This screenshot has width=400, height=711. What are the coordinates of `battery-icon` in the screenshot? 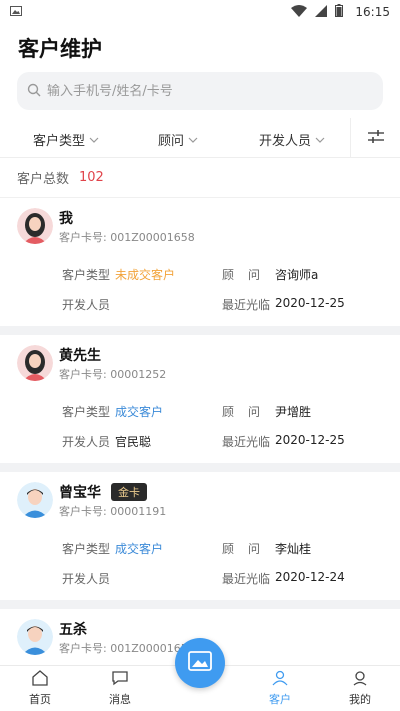 It's located at (339, 12).